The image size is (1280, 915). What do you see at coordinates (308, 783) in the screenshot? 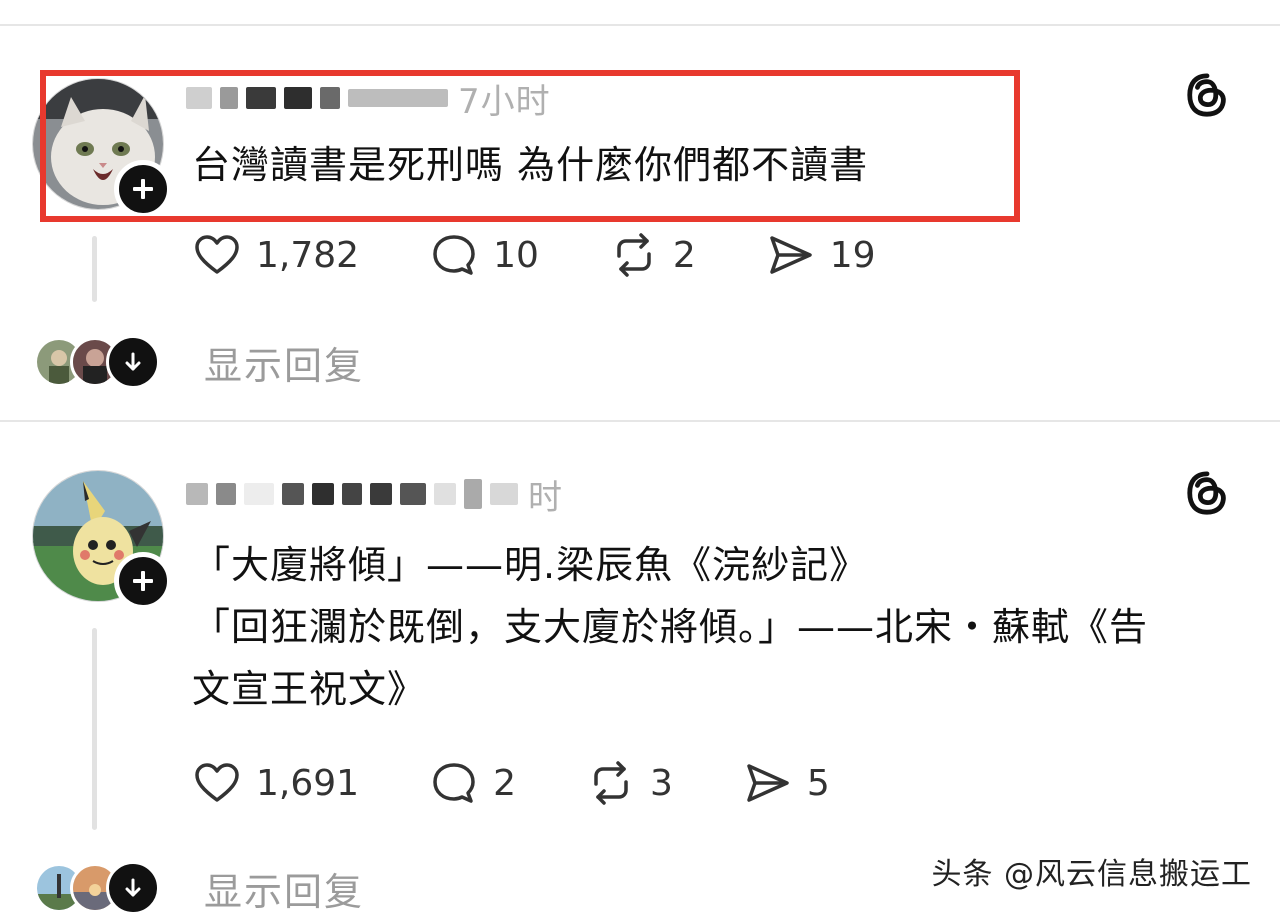
I see `post-2-like-count: 1,691` at bounding box center [308, 783].